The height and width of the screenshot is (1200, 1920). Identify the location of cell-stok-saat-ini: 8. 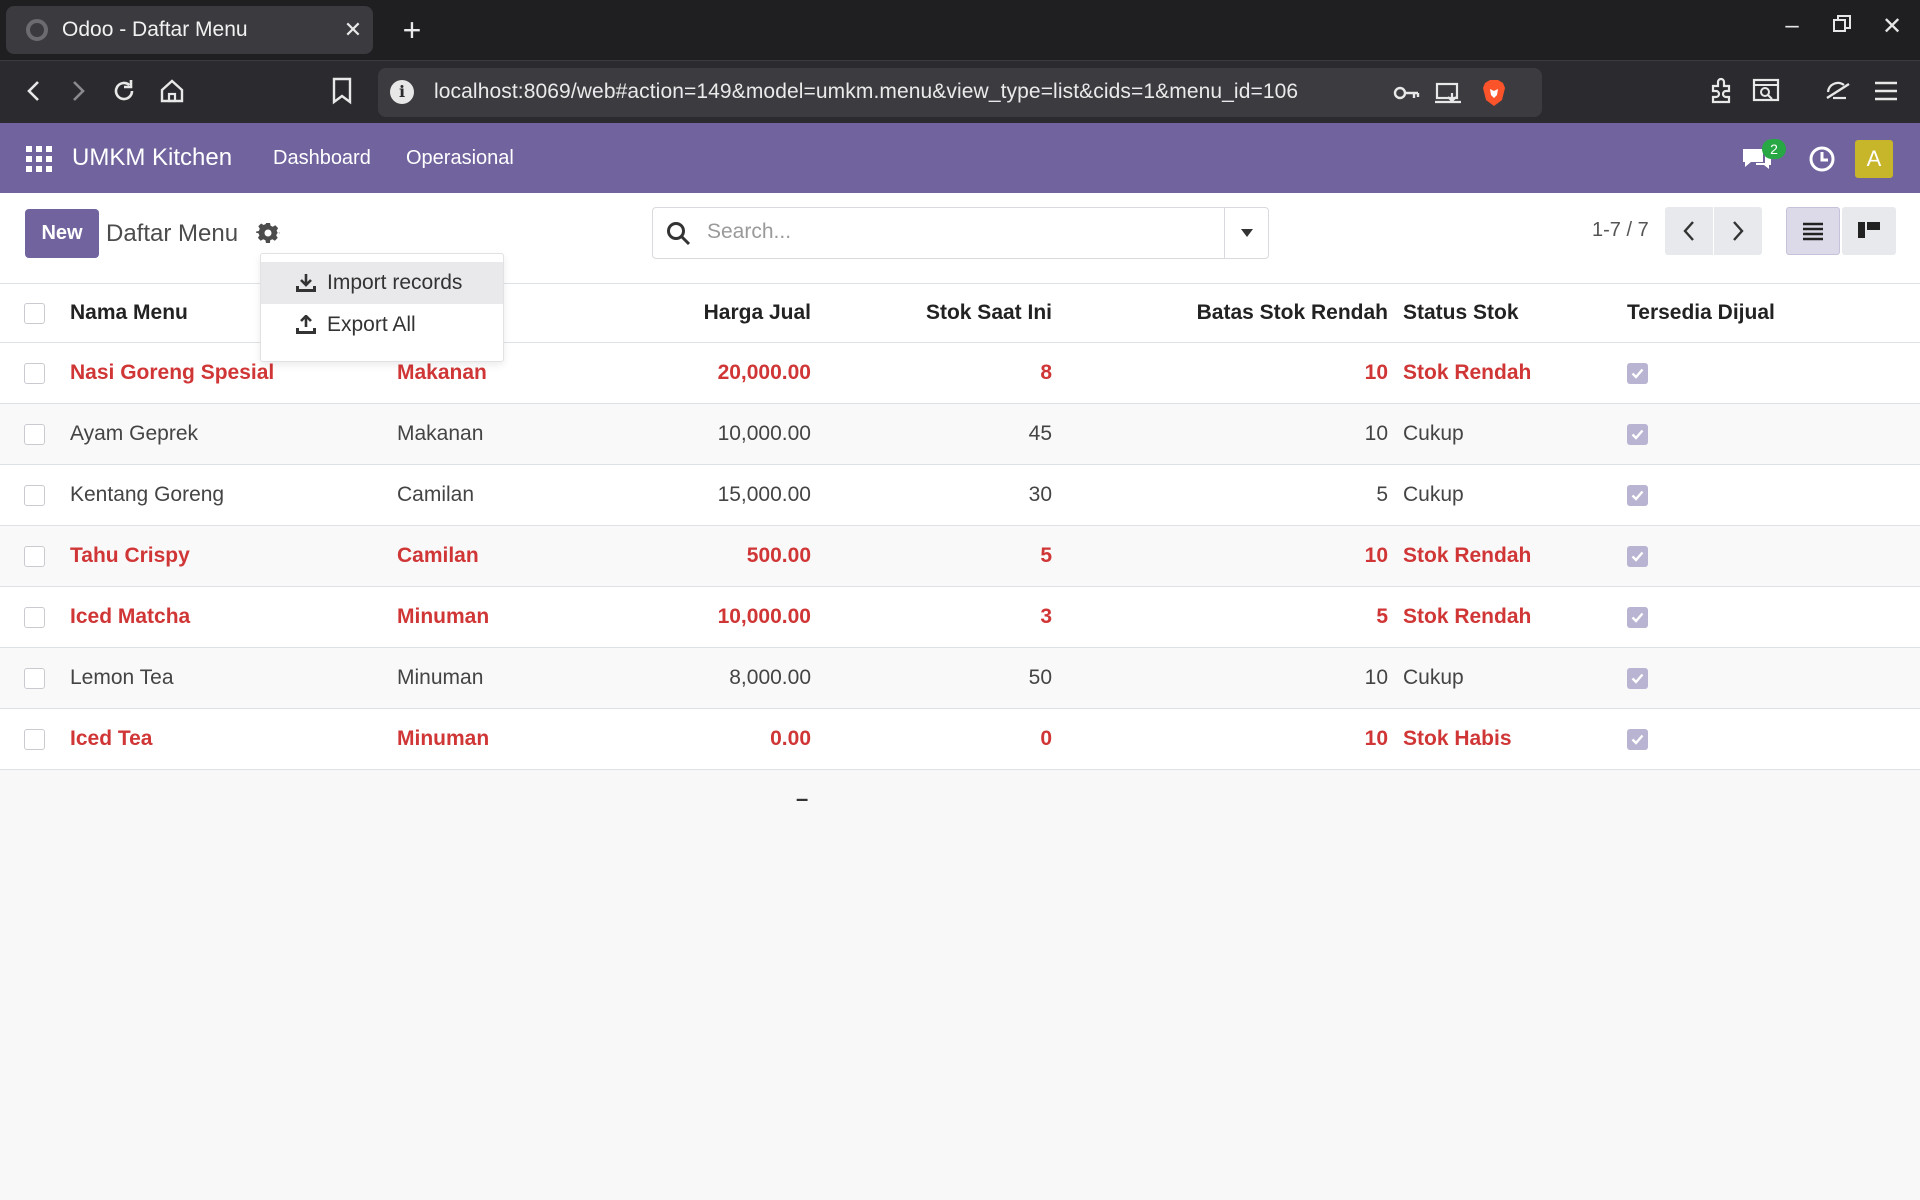
(941, 373).